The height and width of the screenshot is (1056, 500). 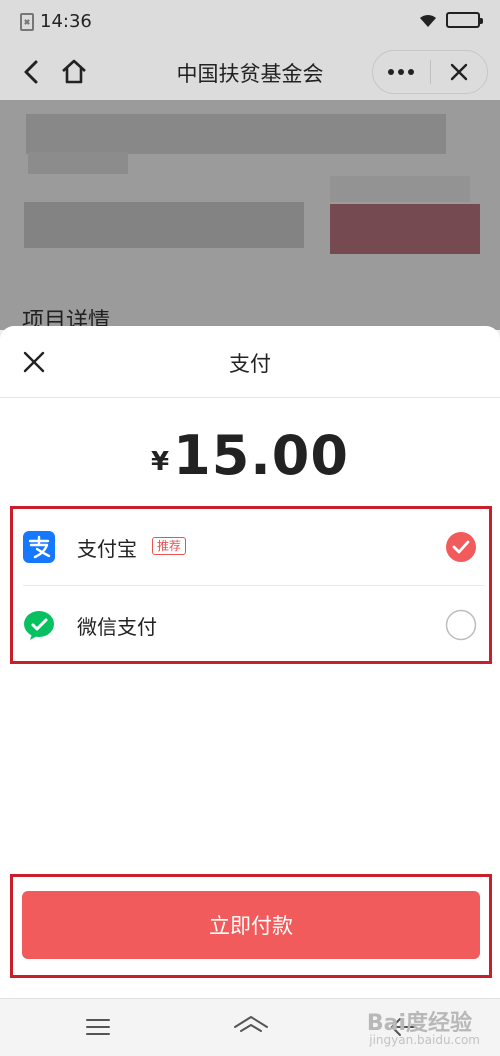 I want to click on pay-button-highlight: 立即付款, so click(x=251, y=926).